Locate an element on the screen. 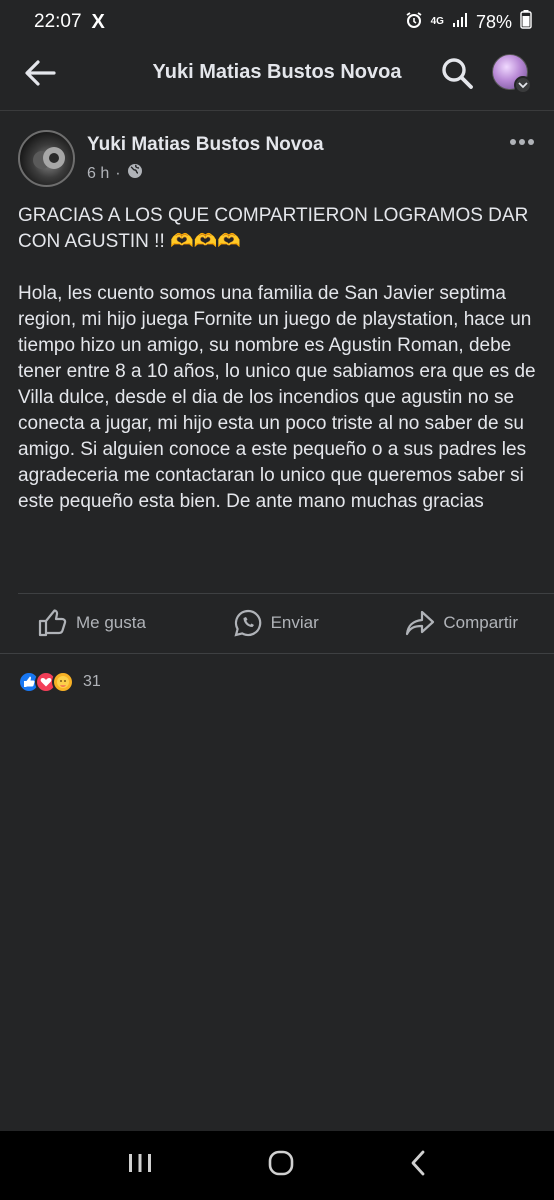 The height and width of the screenshot is (1200, 554). chevron-left-icon is located at coordinates (418, 1163).